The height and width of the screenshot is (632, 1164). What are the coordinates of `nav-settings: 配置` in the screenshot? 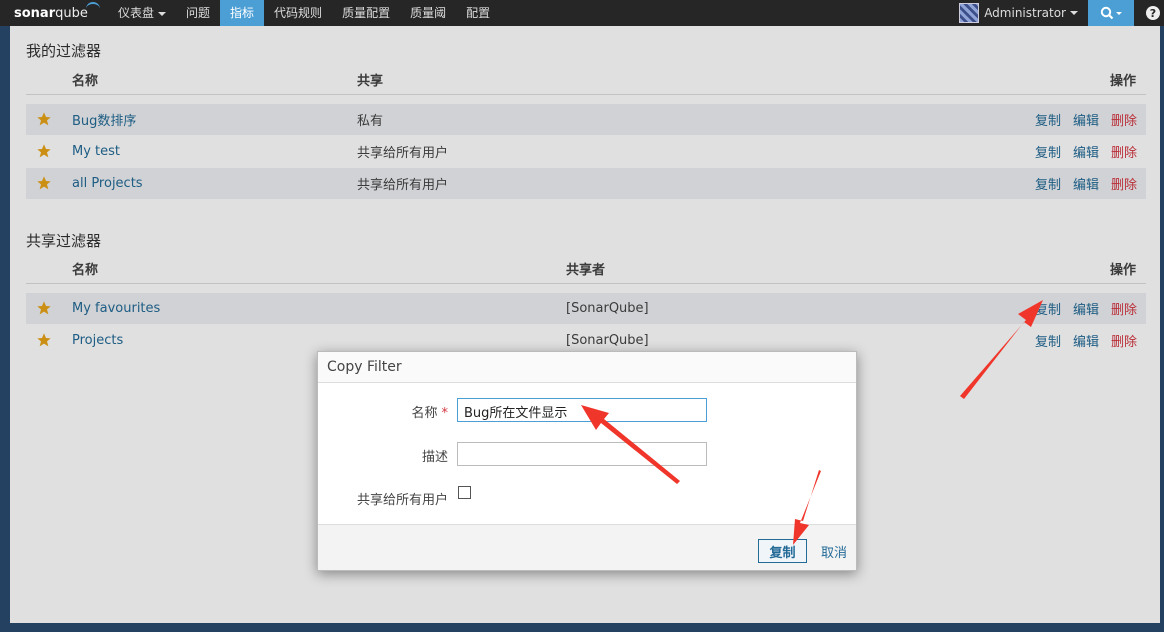 It's located at (478, 13).